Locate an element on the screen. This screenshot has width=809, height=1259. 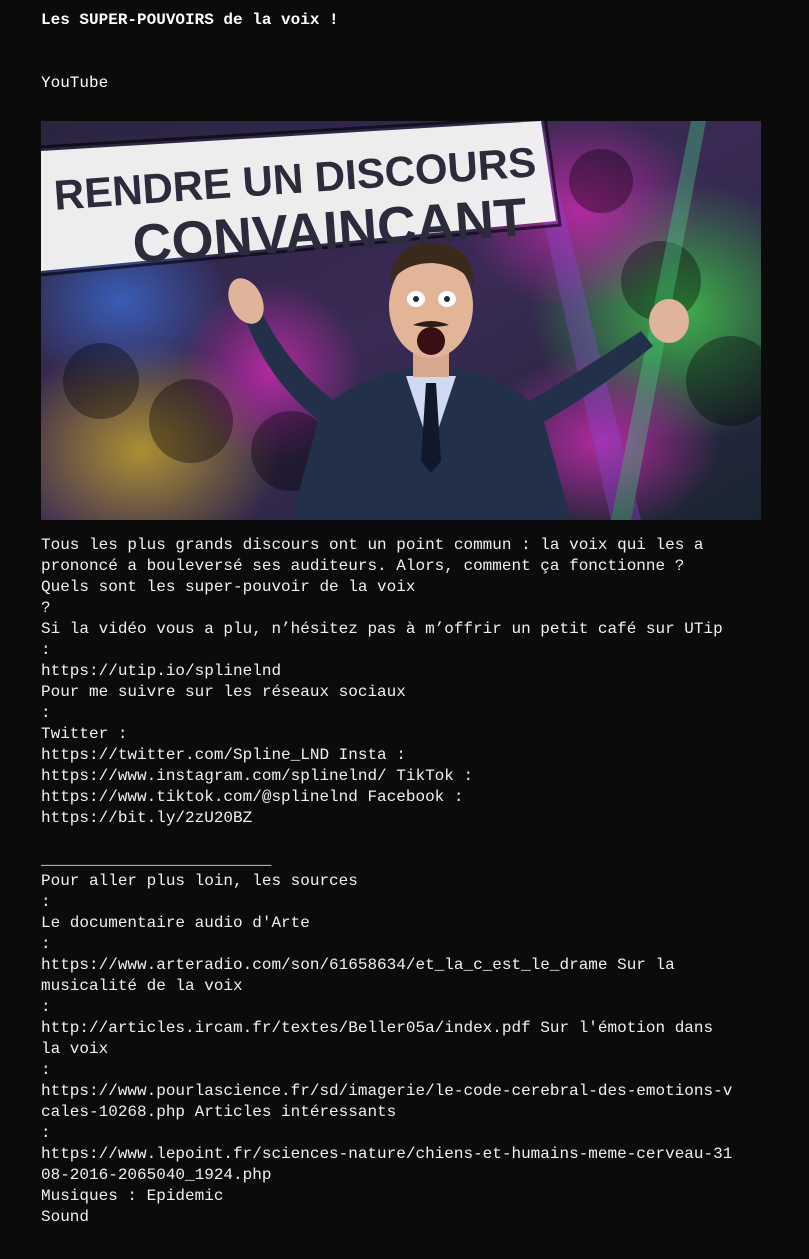
description-line: Sound is located at coordinates (65, 1217).